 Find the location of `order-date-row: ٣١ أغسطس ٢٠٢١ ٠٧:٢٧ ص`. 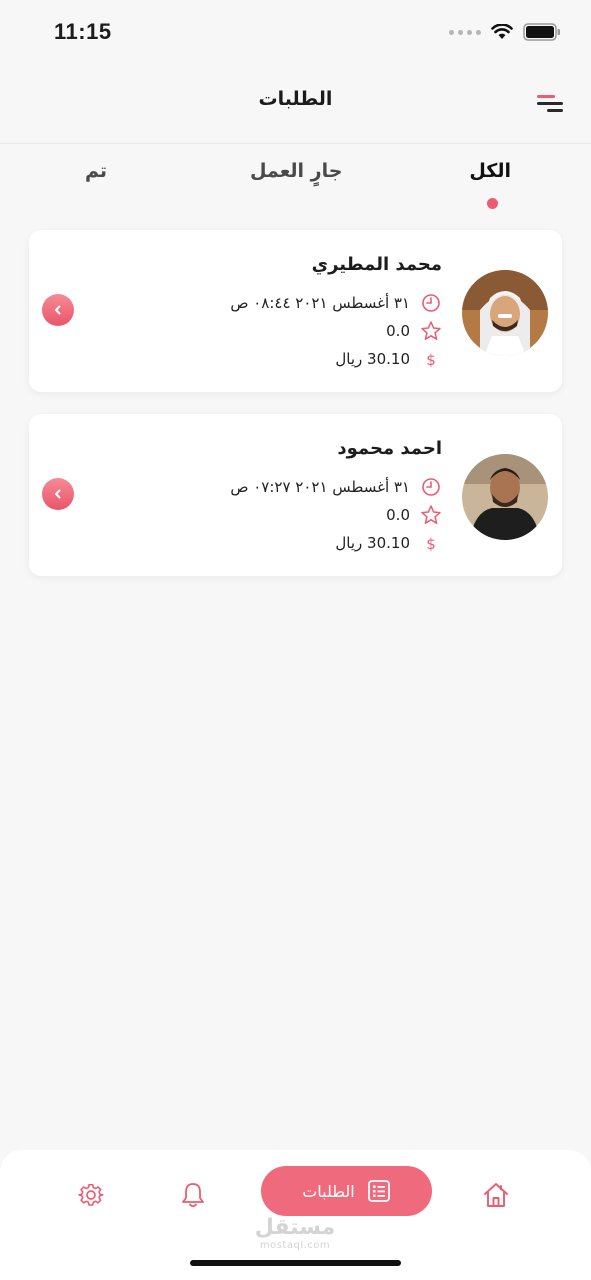

order-date-row: ٣١ أغسطس ٢٠٢١ ٠٧:٢٧ ص is located at coordinates (336, 487).